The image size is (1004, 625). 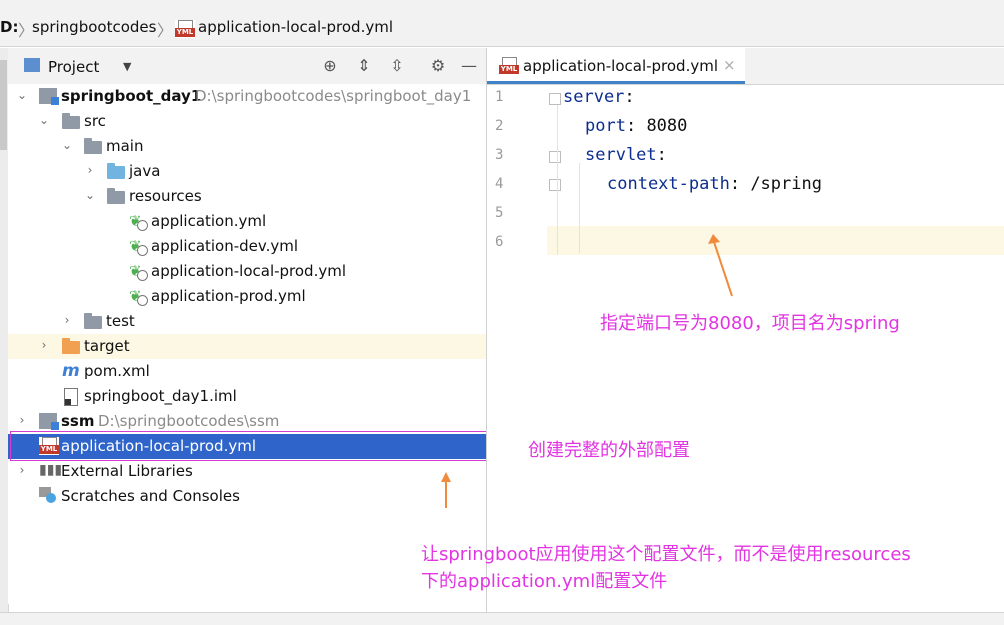 What do you see at coordinates (71, 346) in the screenshot?
I see `excluded-folder-icon` at bounding box center [71, 346].